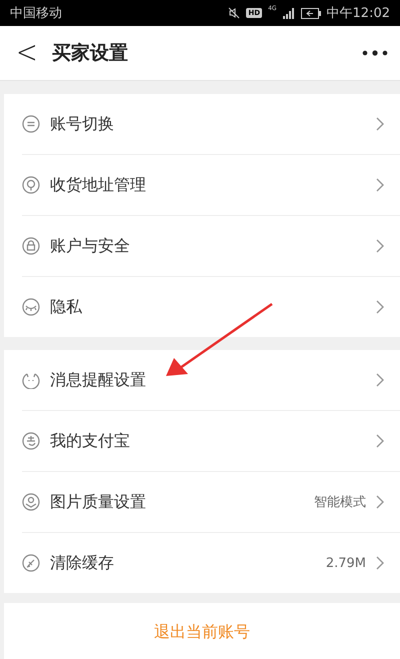 This screenshot has height=659, width=400. I want to click on signal-icon, so click(288, 13).